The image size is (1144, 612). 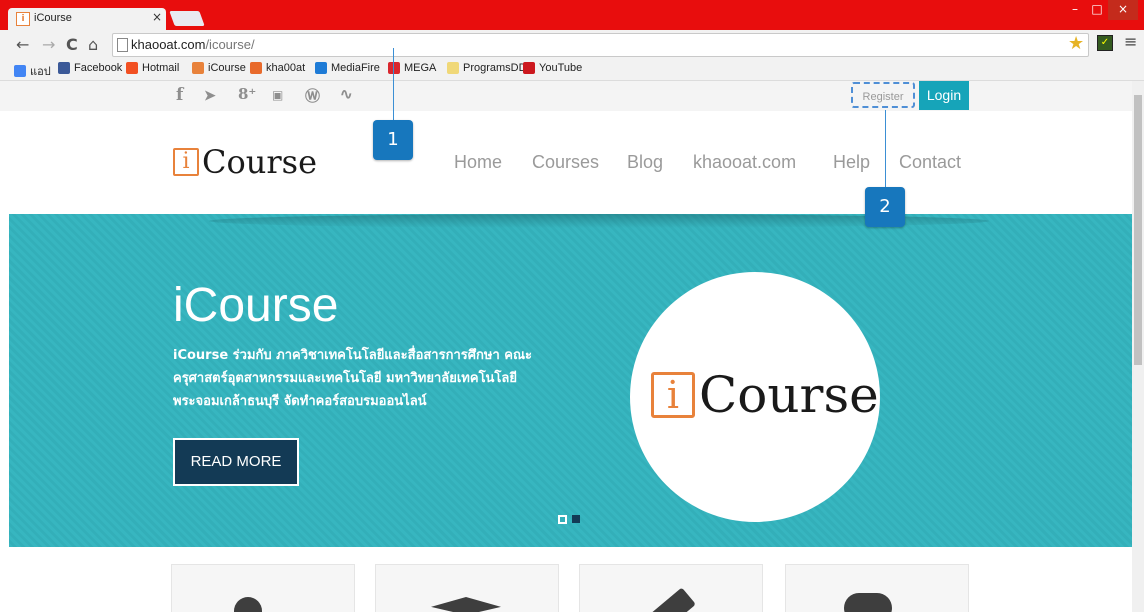 I want to click on scrollbar-thumb, so click(x=1138, y=230).